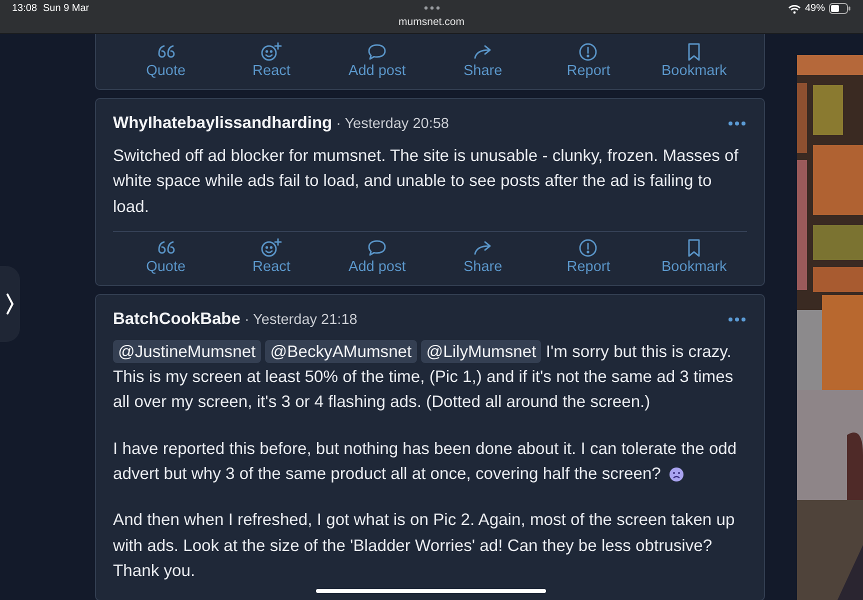  What do you see at coordinates (794, 9) in the screenshot?
I see `wifi-icon` at bounding box center [794, 9].